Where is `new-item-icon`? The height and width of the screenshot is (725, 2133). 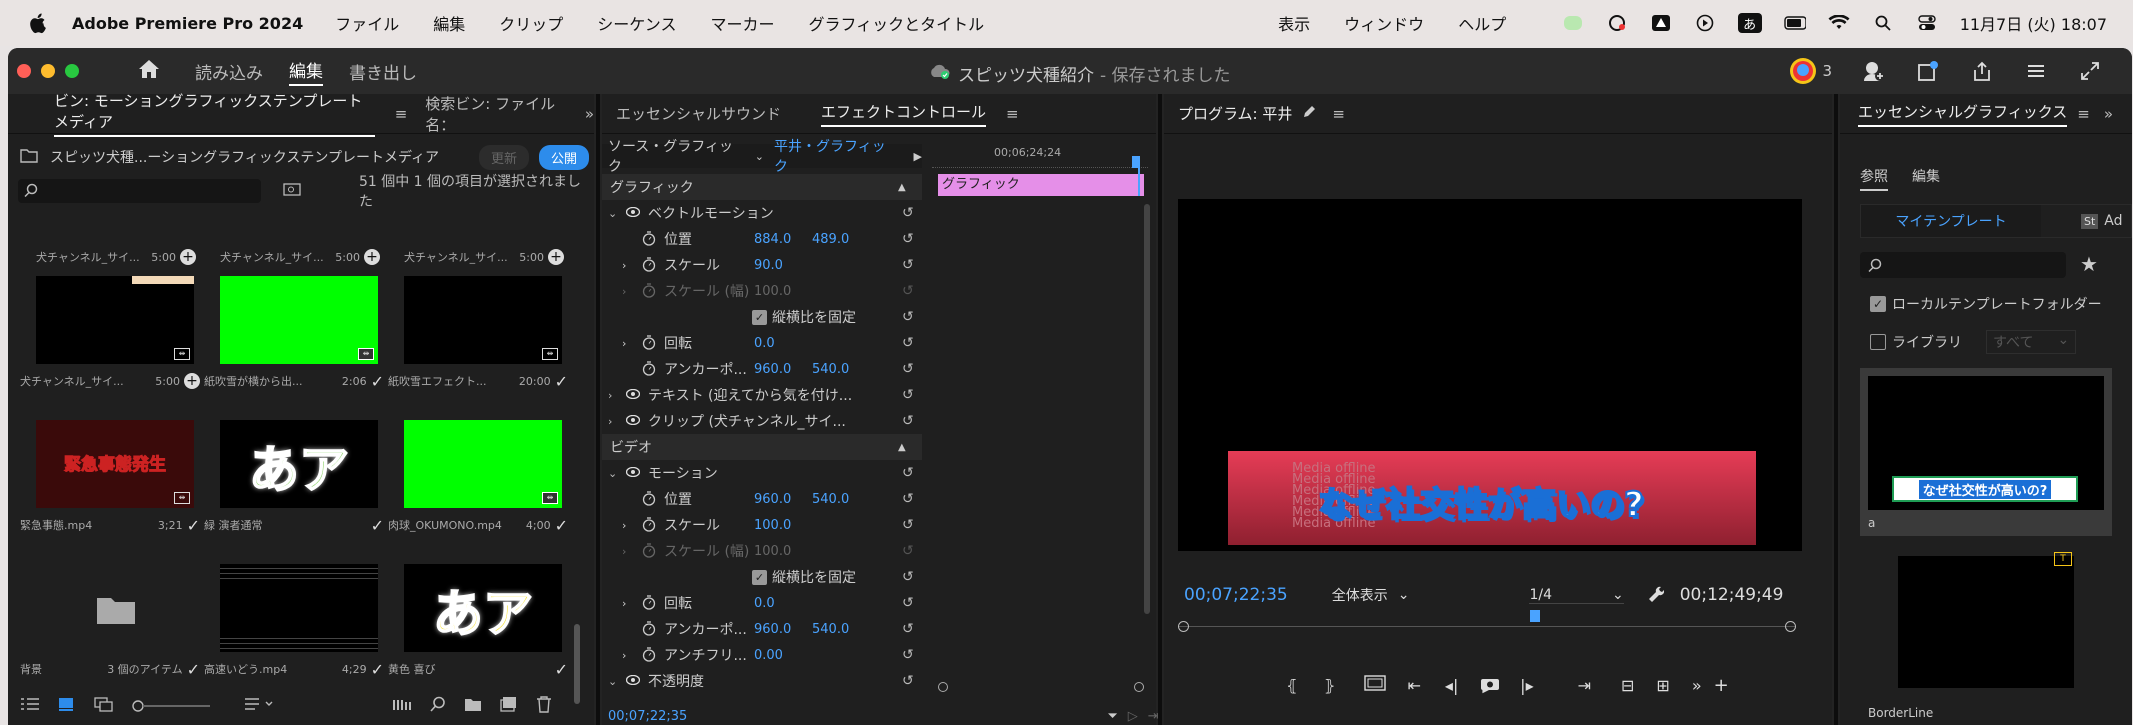 new-item-icon is located at coordinates (509, 706).